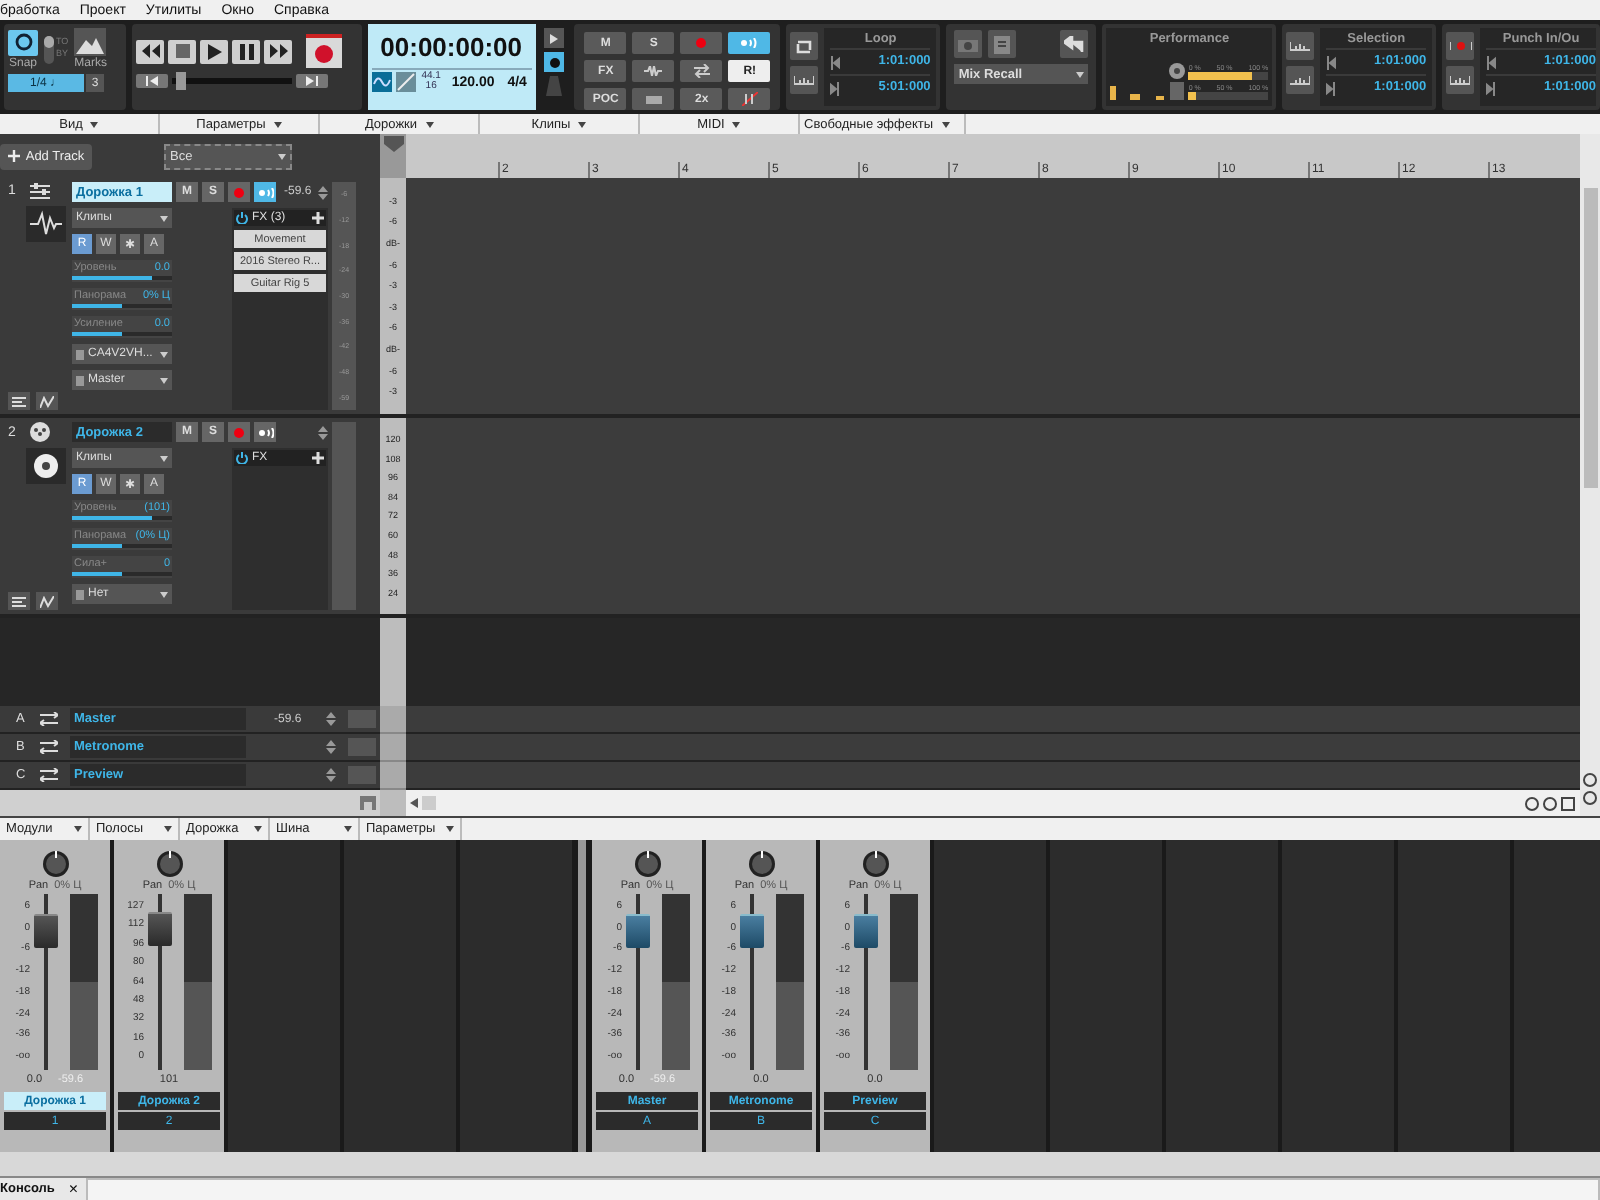 The image size is (1600, 1200). I want to click on toggle-switch, so click(49, 49).